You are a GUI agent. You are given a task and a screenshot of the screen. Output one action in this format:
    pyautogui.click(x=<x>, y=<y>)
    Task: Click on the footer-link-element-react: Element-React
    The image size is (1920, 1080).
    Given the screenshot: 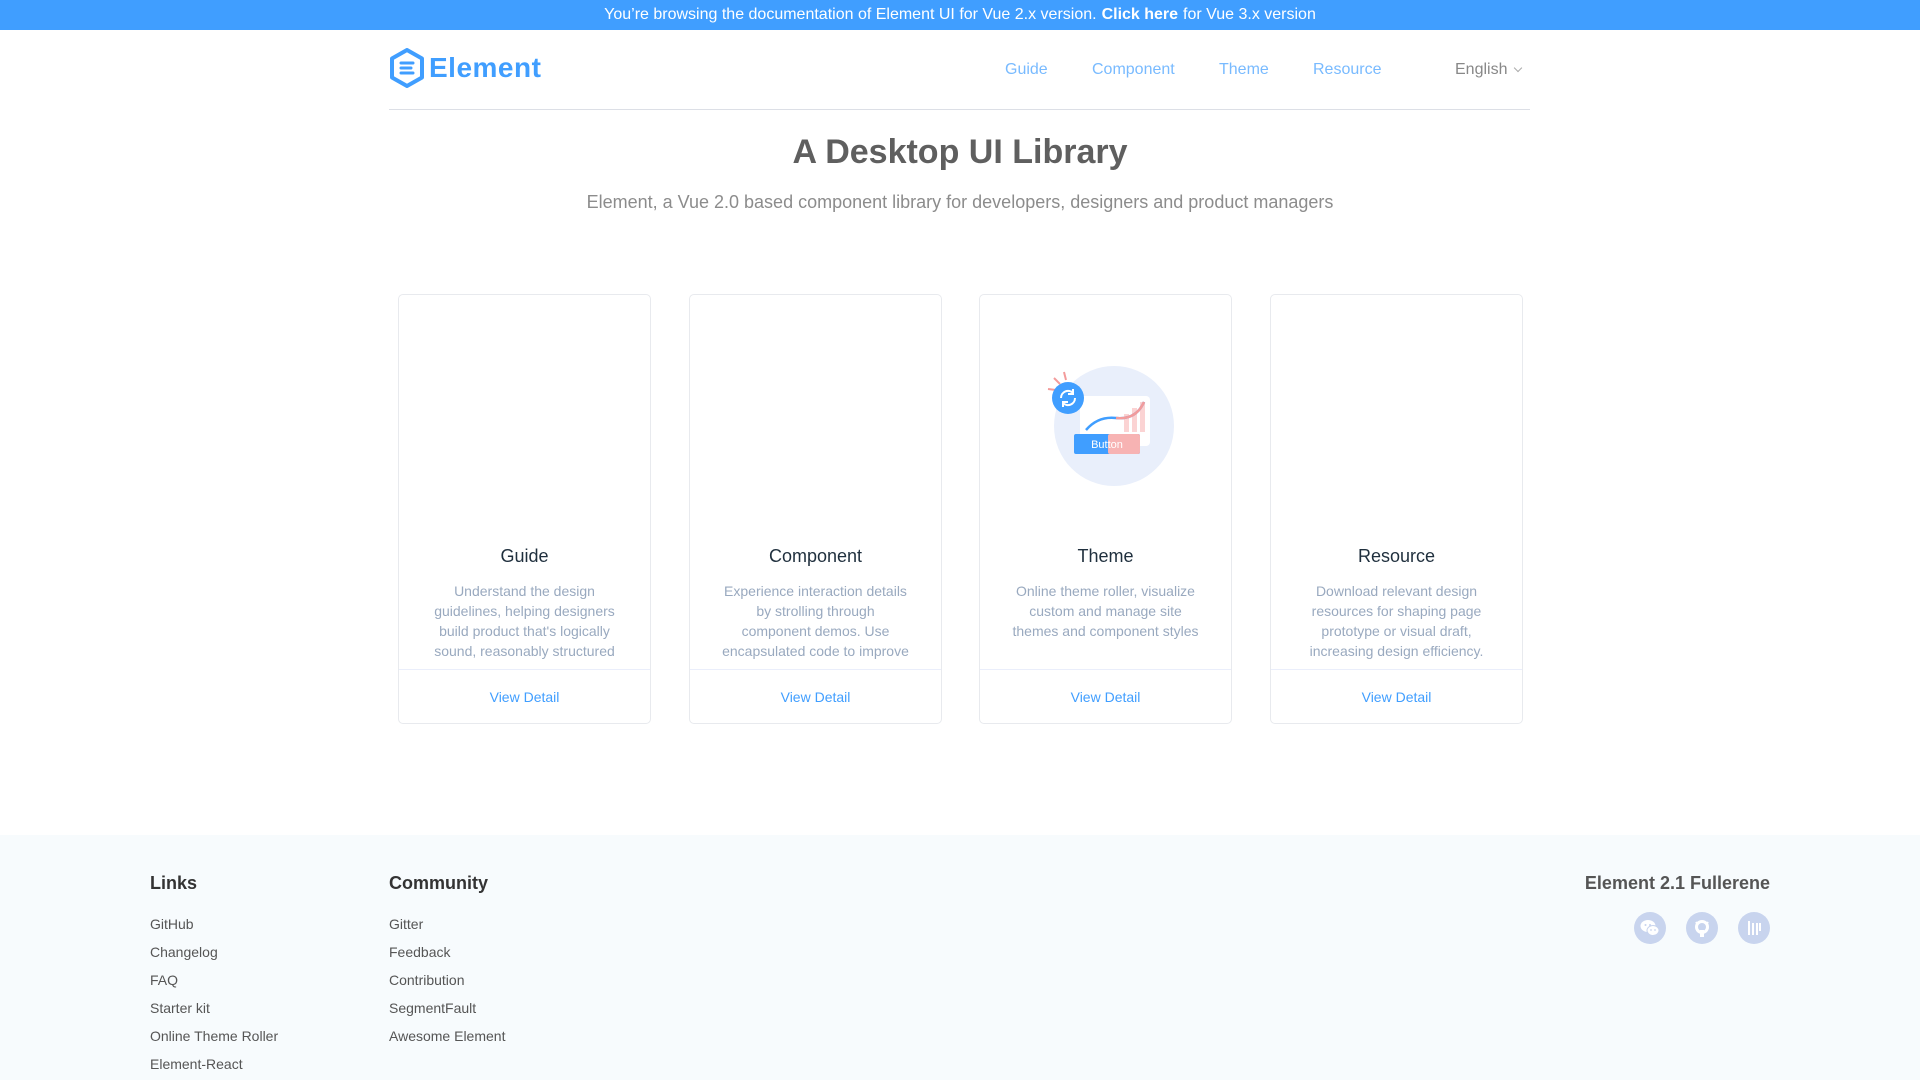 What is the action you would take?
    pyautogui.click(x=214, y=1064)
    